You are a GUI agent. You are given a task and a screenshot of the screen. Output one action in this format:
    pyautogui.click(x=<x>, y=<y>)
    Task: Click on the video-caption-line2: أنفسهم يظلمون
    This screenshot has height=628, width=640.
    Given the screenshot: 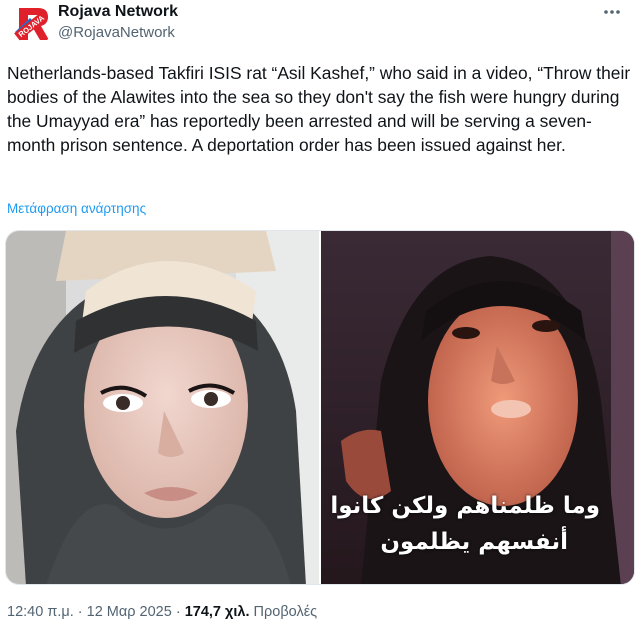 What is the action you would take?
    pyautogui.click(x=474, y=542)
    